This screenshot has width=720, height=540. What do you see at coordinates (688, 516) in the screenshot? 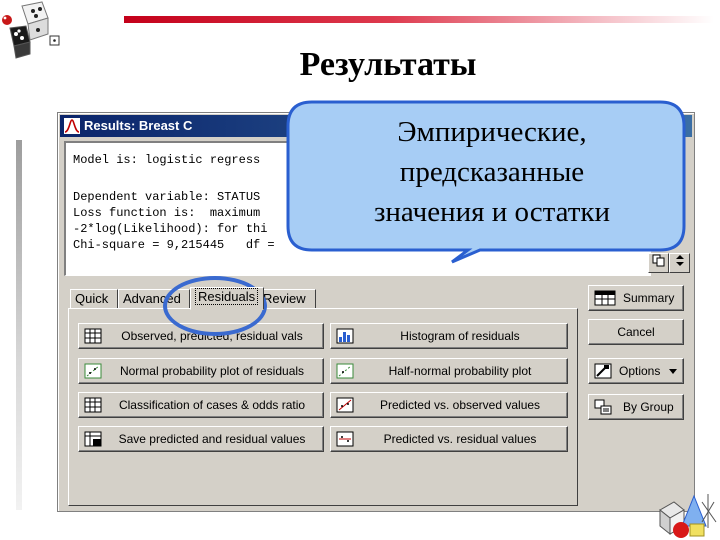
I see `geometric-shapes-icon` at bounding box center [688, 516].